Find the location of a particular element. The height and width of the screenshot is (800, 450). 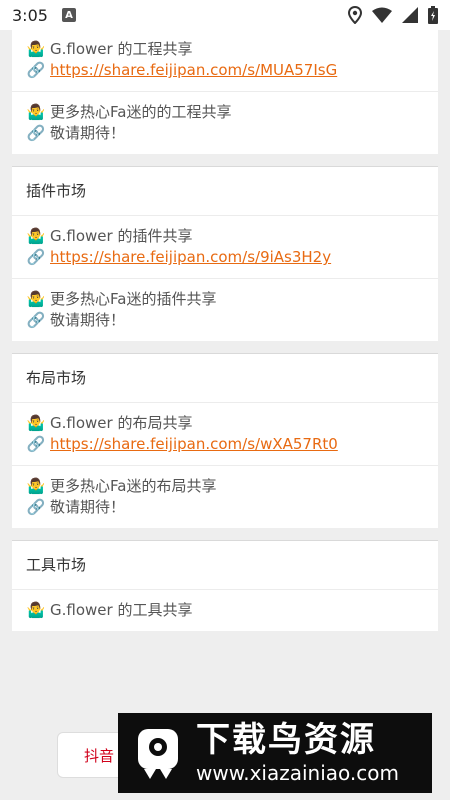

list-item: 🤷‍♂️ 更多热心Fa迷的插件共享 🔗 敬请期待！ is located at coordinates (225, 310).